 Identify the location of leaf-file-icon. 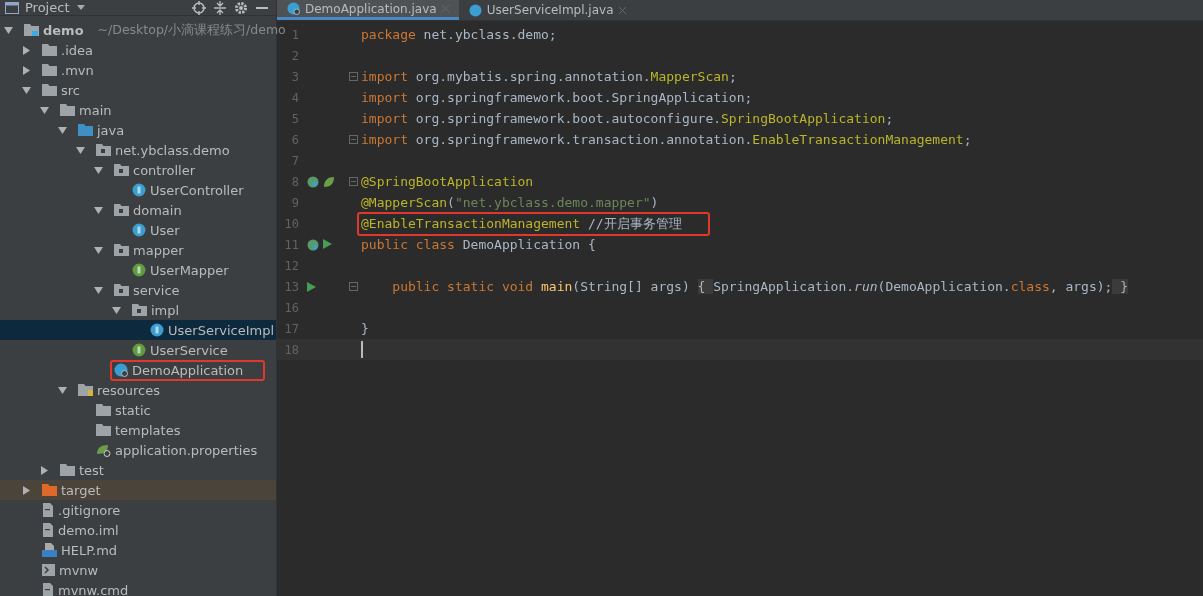
(103, 450).